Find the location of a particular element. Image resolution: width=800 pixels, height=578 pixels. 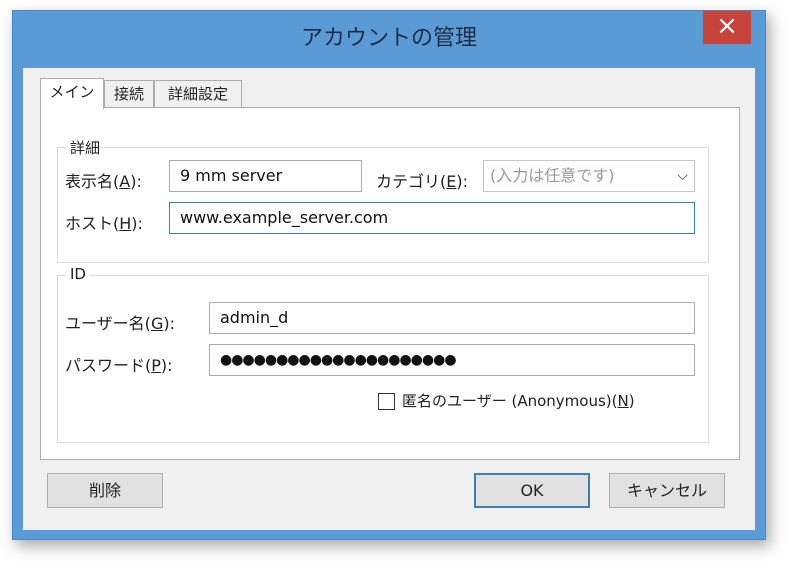

username-input: admin_d is located at coordinates (452, 318).